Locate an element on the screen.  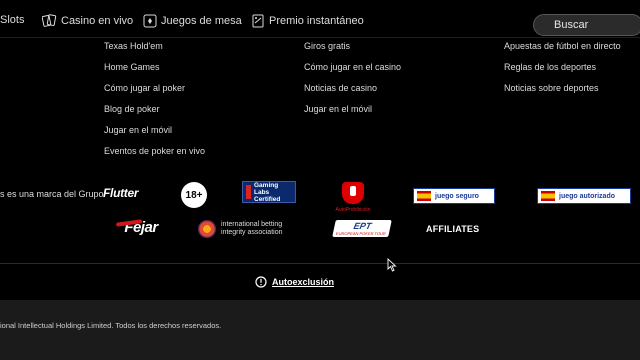
mouse-cursor-icon is located at coordinates (392, 265).